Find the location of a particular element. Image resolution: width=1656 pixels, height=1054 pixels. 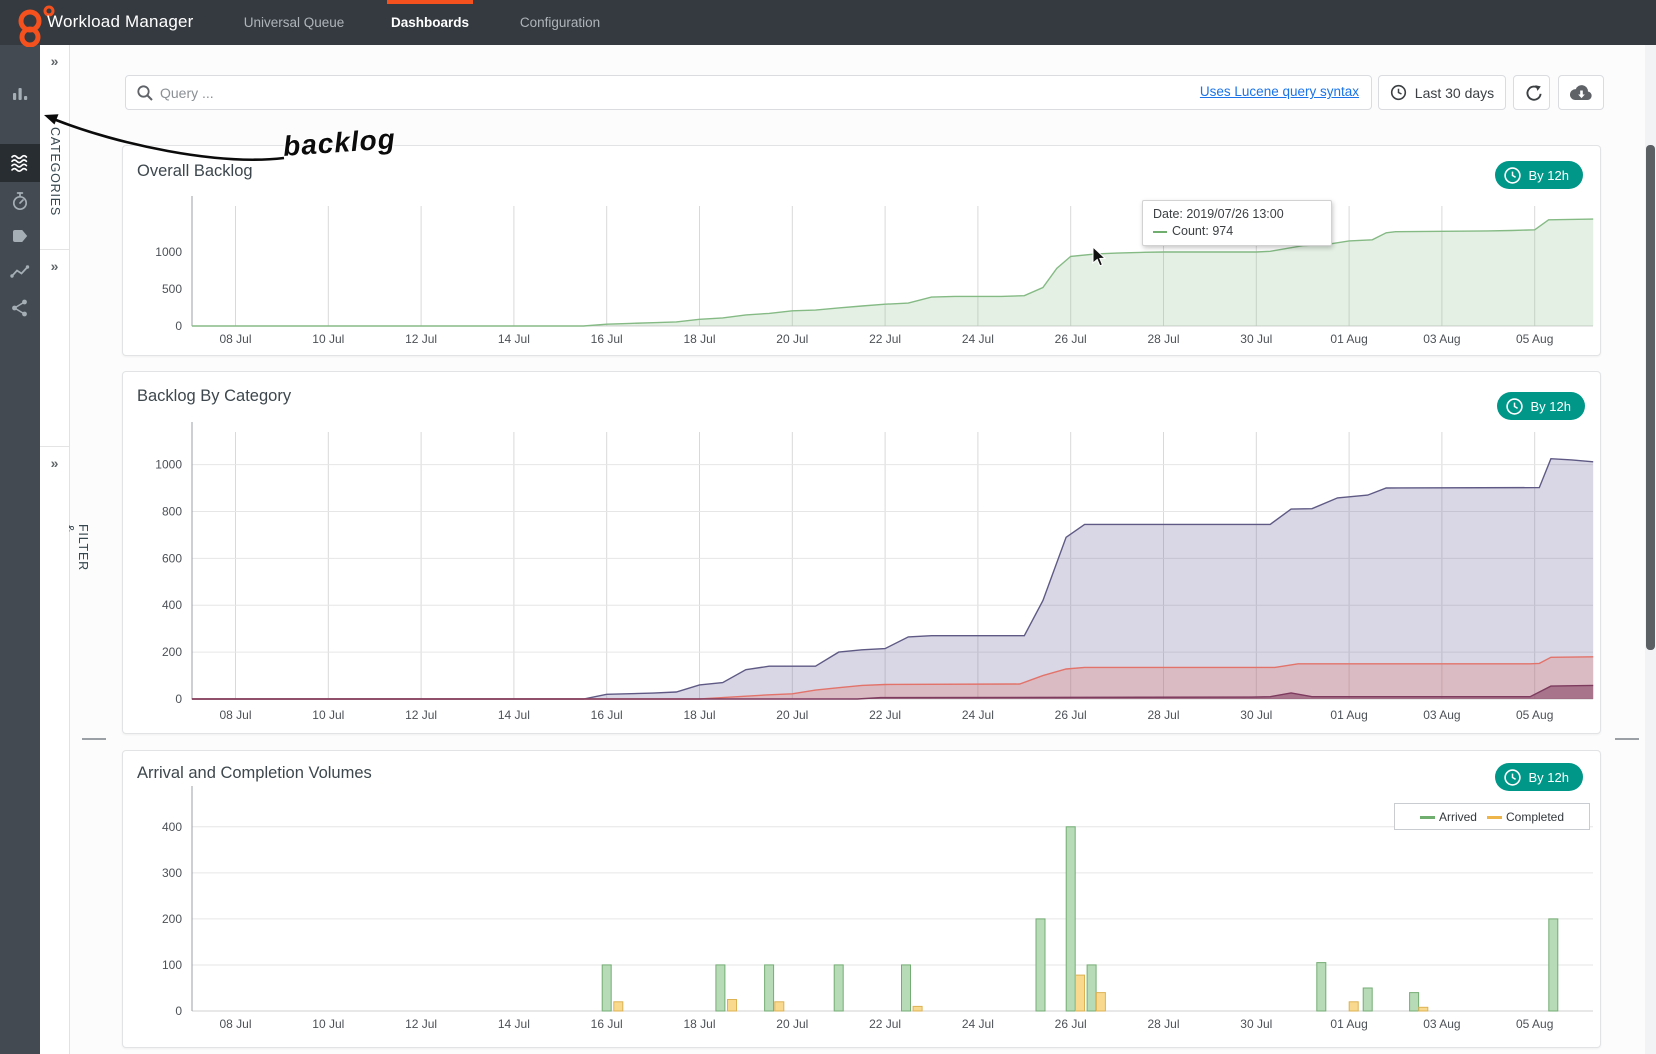

y-tick-label: 300 is located at coordinates (172, 873).